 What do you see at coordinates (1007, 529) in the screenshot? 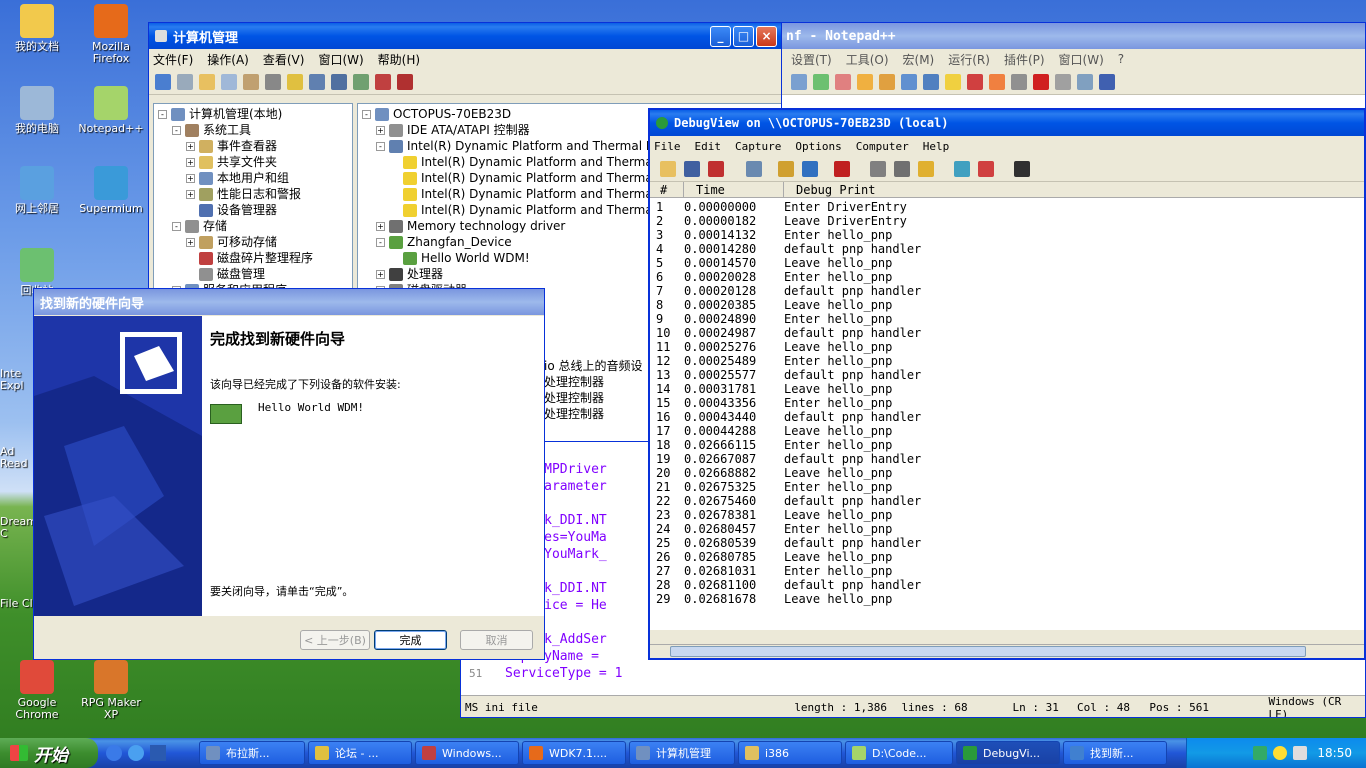
I see `log-row: 24 0.02680457 Enter hello_pnp` at bounding box center [1007, 529].